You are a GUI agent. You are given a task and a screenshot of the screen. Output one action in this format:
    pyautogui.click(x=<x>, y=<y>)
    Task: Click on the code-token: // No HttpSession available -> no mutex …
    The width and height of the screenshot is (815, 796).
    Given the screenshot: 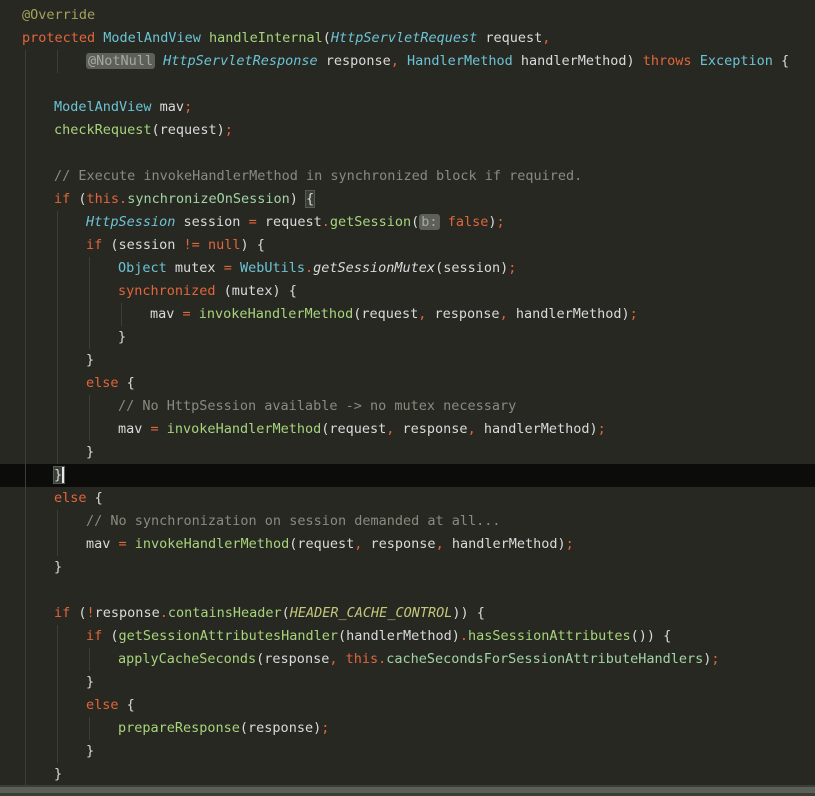 What is the action you would take?
    pyautogui.click(x=317, y=406)
    